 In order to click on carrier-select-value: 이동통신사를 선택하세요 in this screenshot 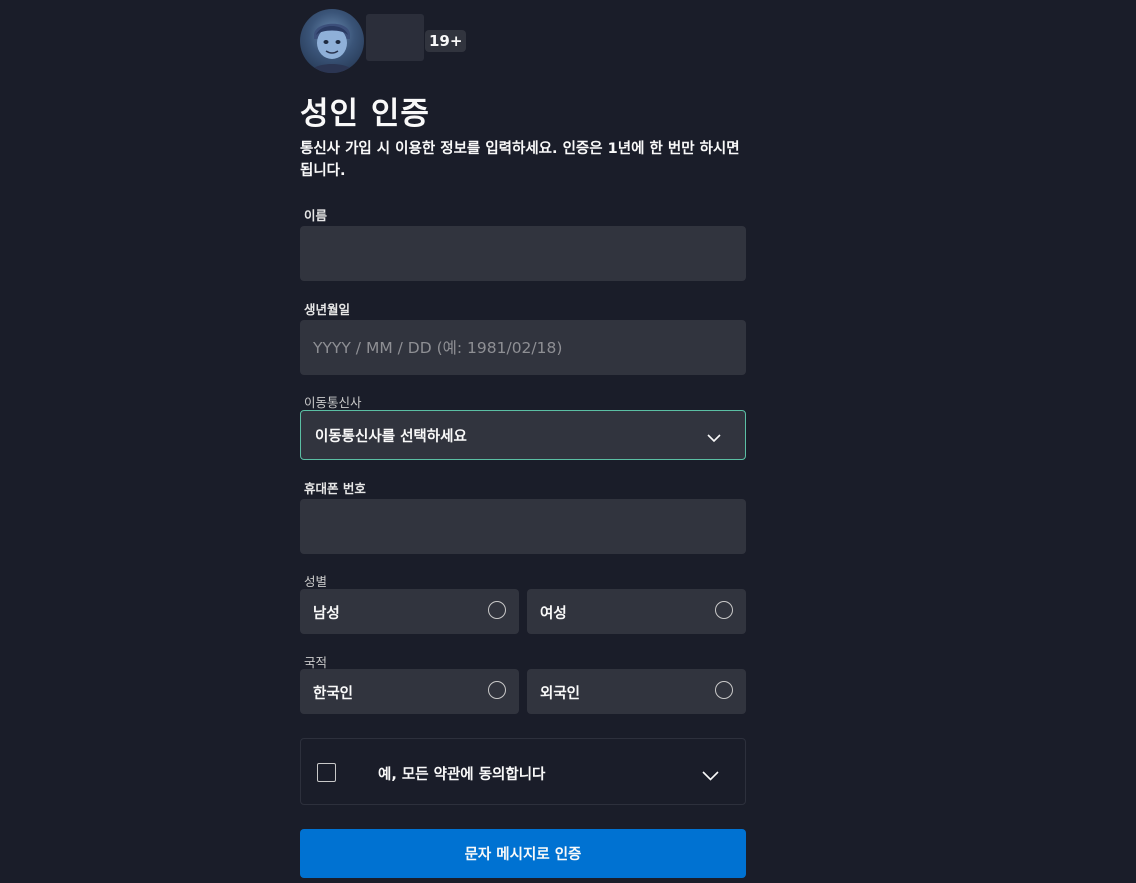, I will do `click(391, 437)`.